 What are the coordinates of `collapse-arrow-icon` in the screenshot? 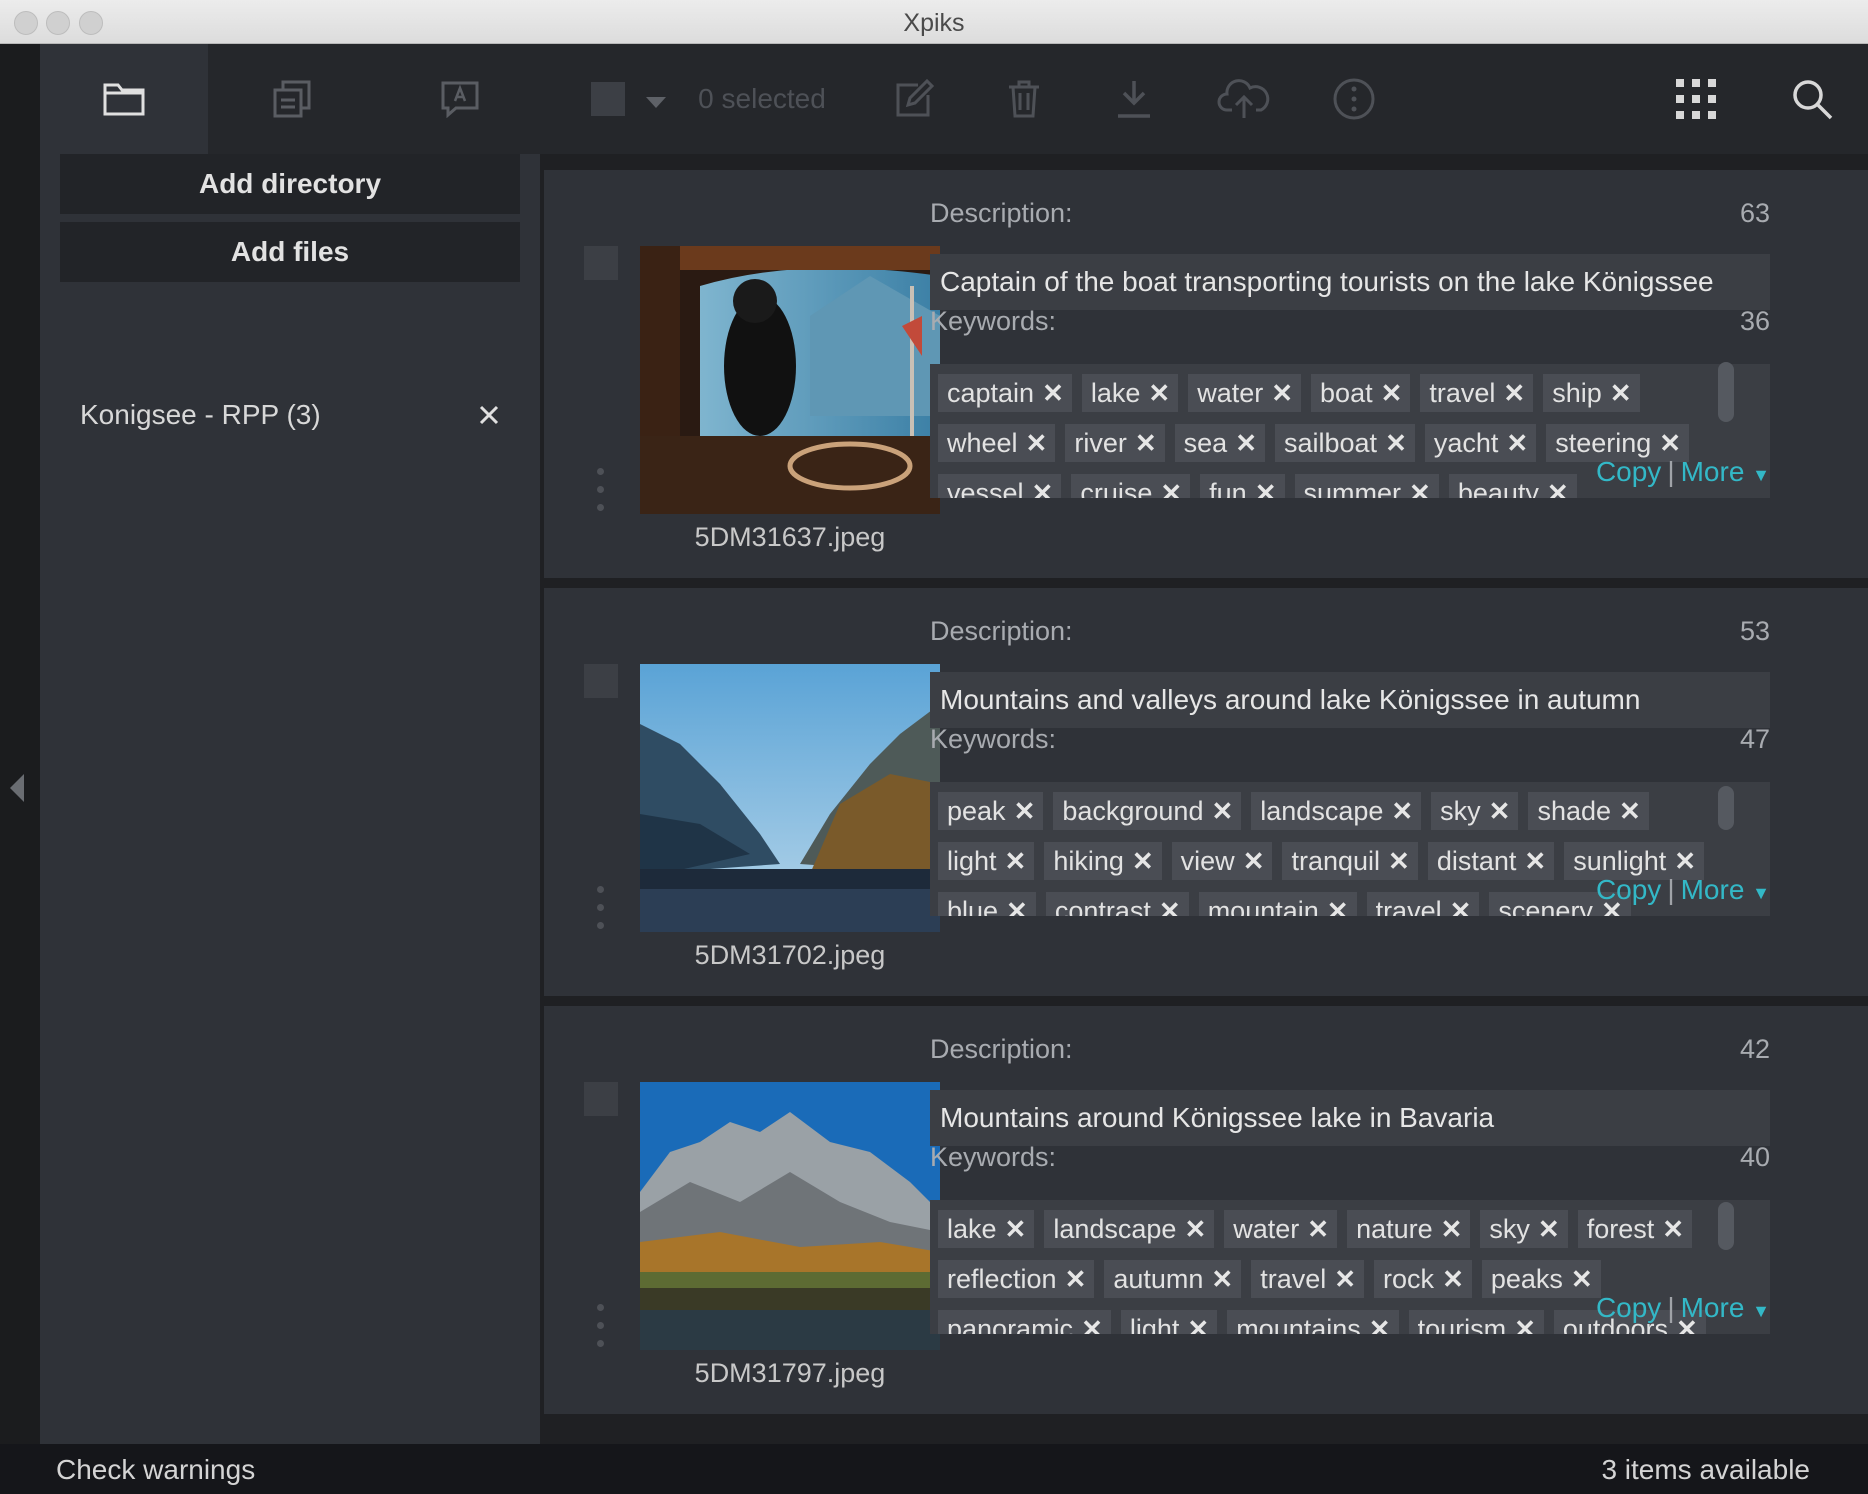 It's located at (17, 788).